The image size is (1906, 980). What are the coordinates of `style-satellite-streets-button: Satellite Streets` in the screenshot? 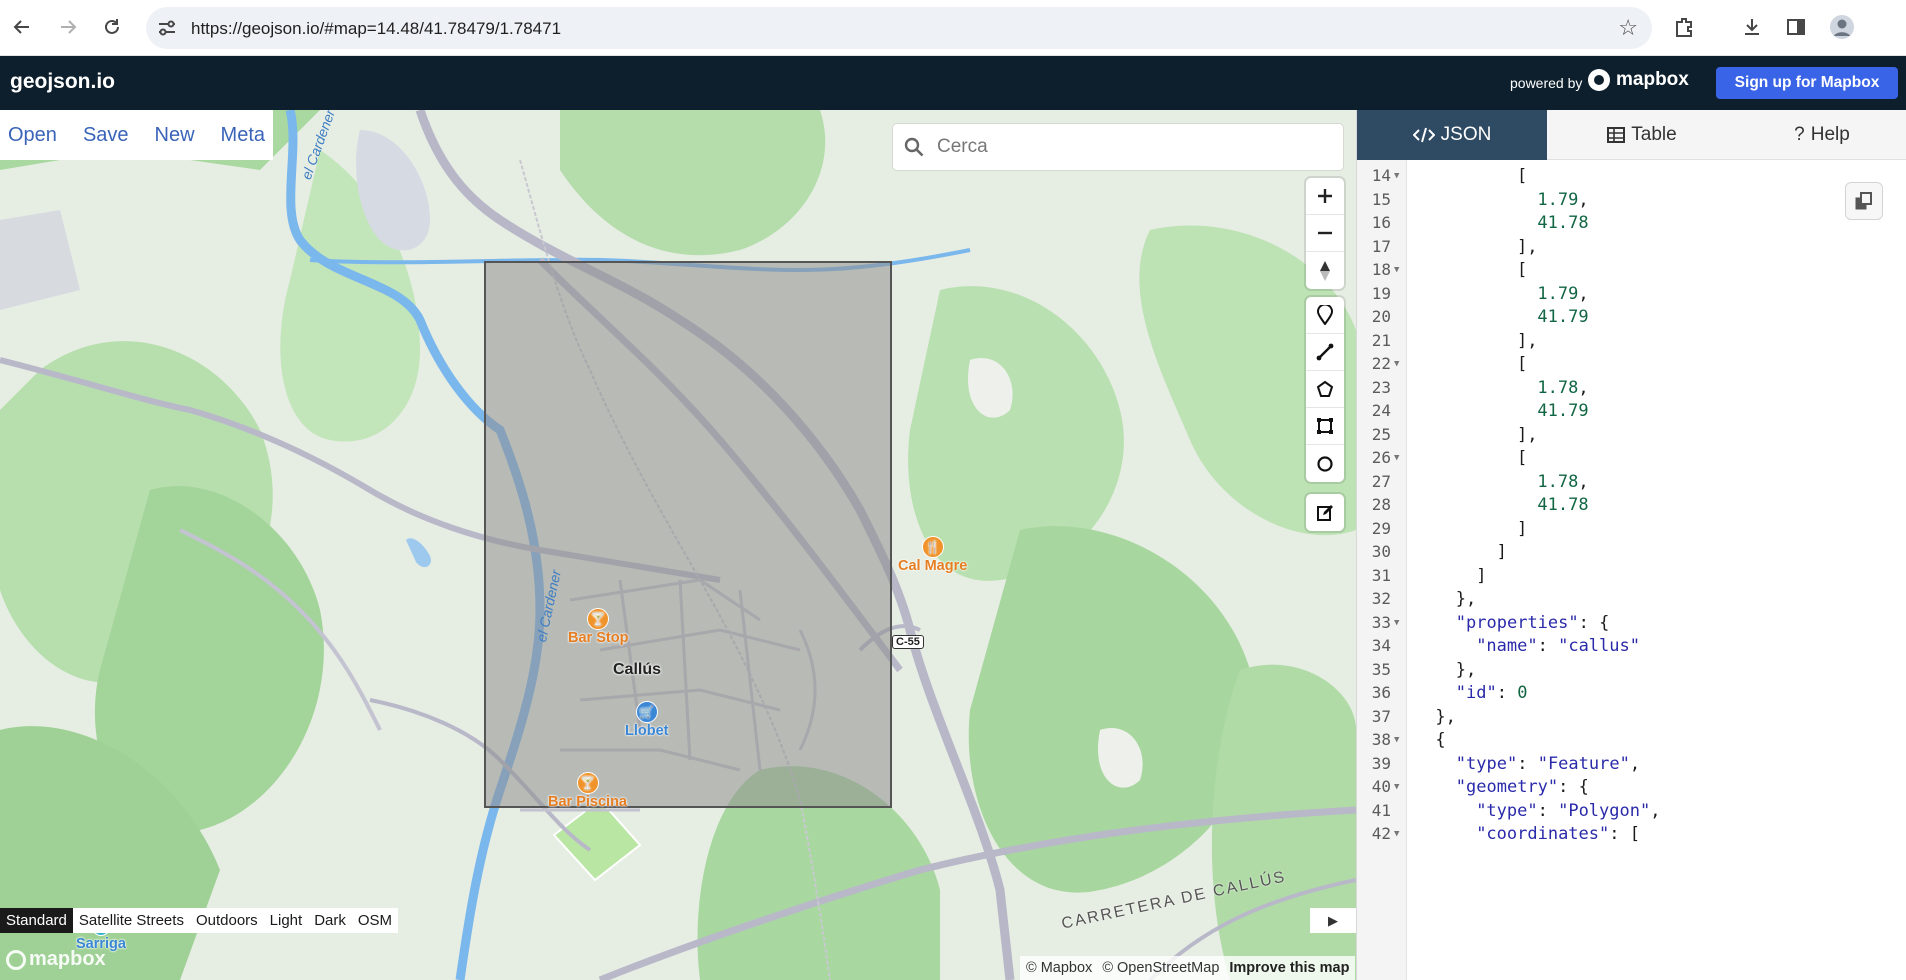 It's located at (131, 920).